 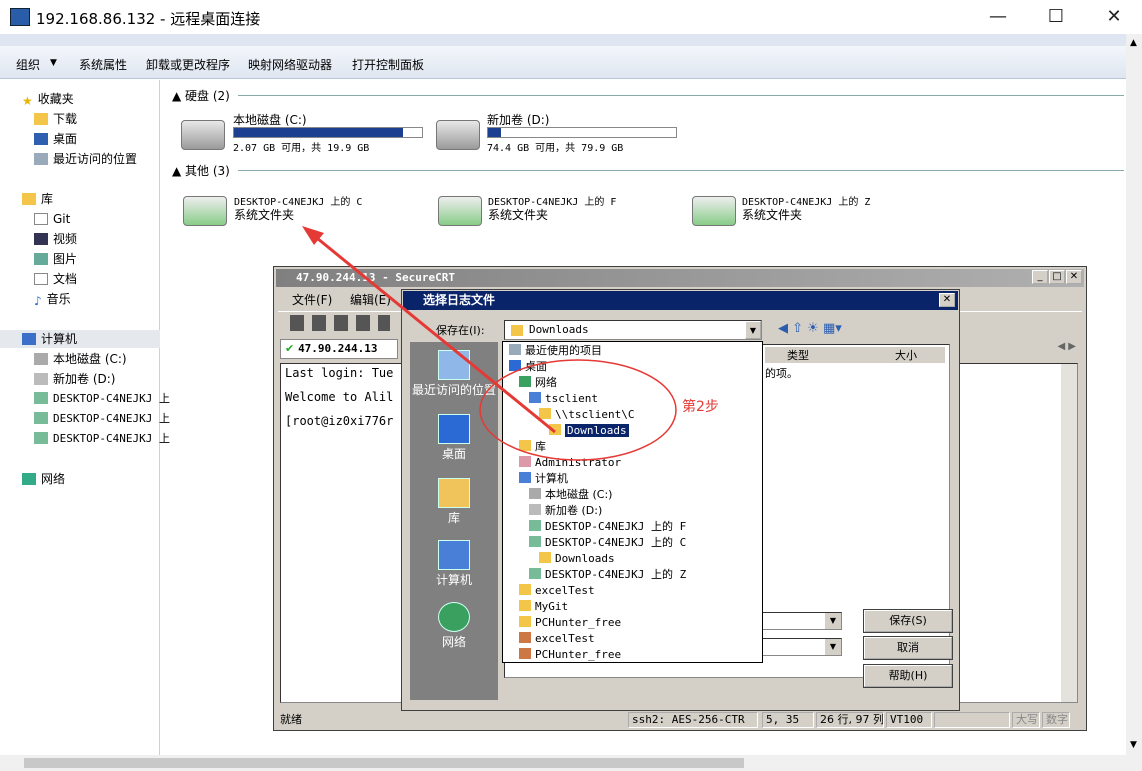 I want to click on annotation-overlay, so click(x=489, y=343).